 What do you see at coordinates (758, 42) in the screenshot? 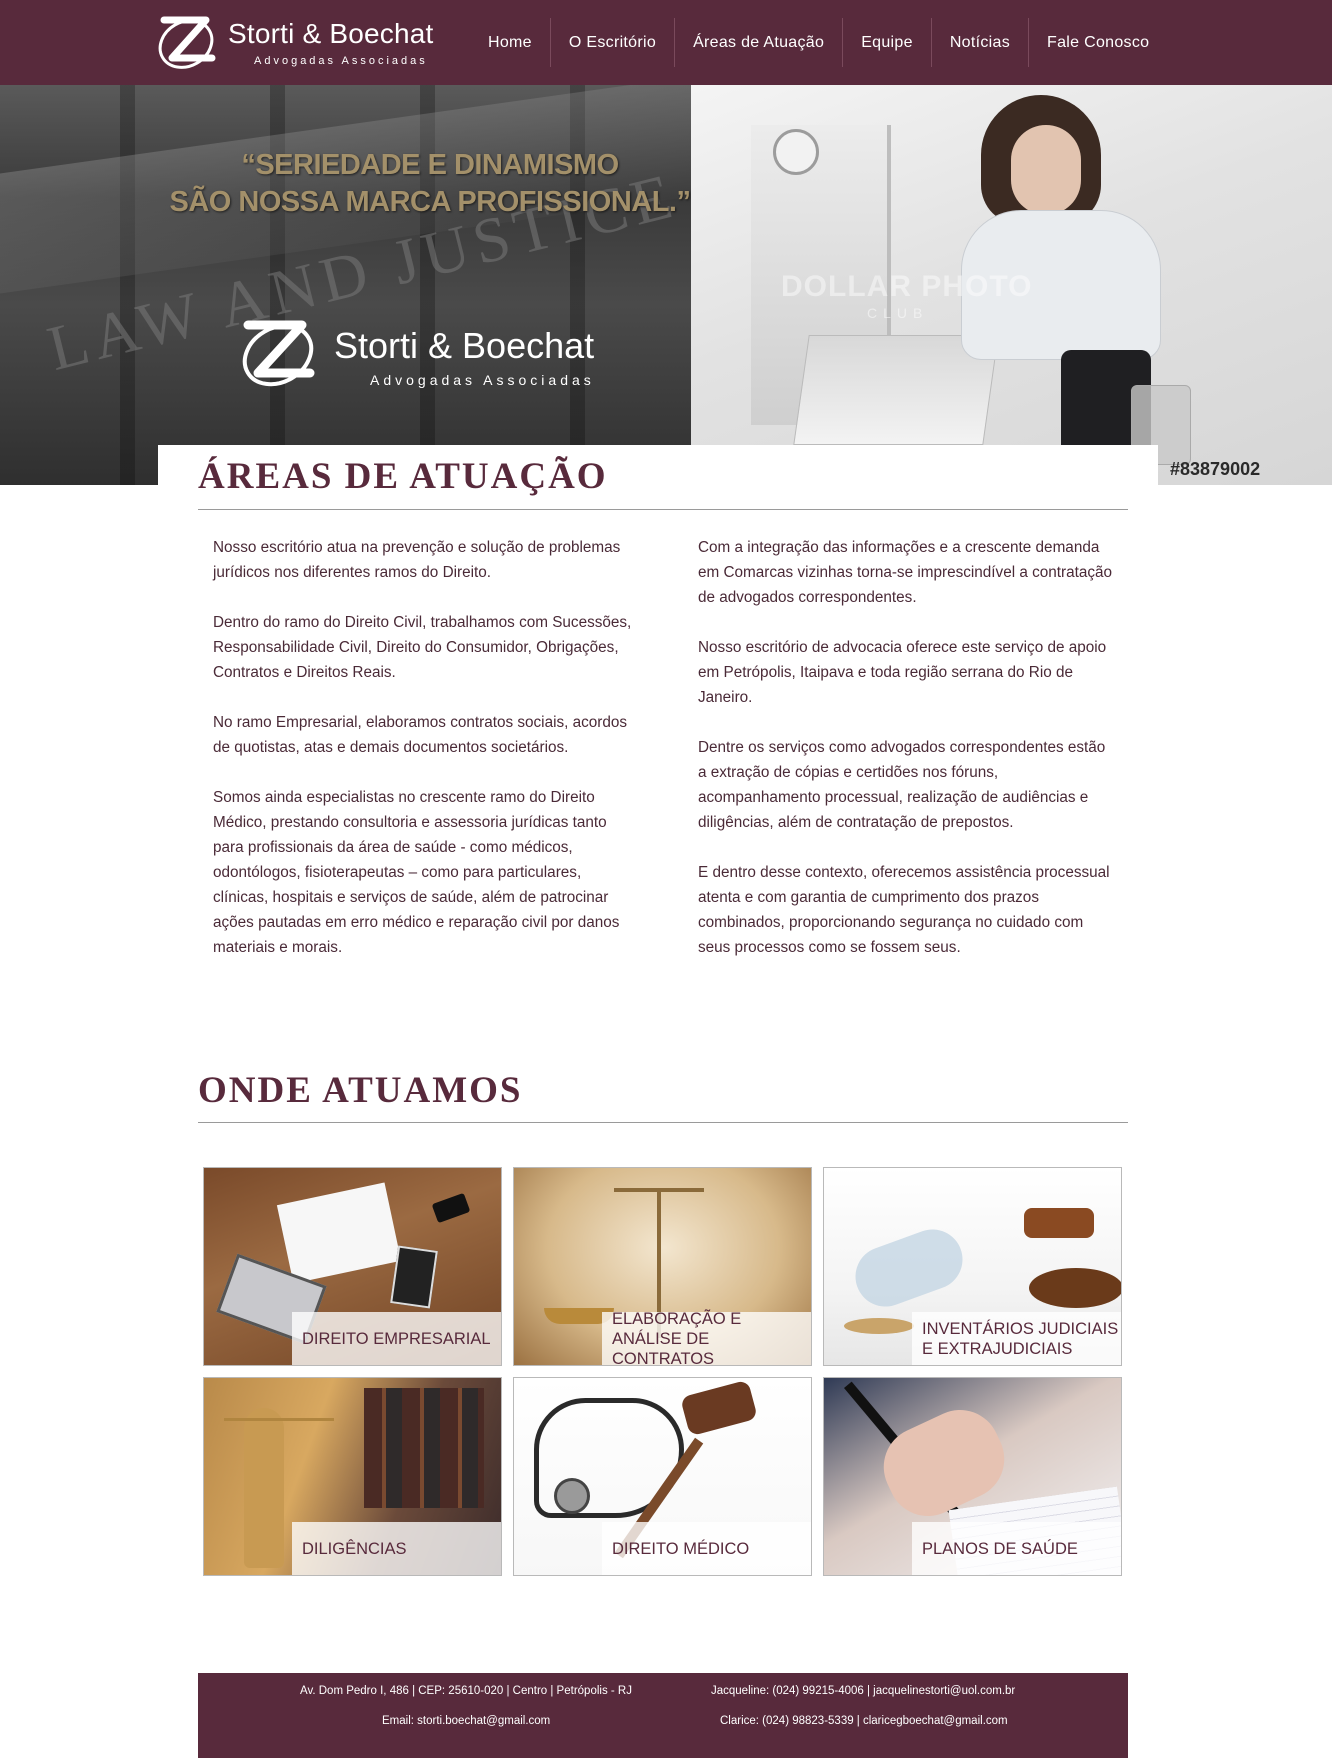
I see `nav-areas-de-atuacao: Áreas de Atuação` at bounding box center [758, 42].